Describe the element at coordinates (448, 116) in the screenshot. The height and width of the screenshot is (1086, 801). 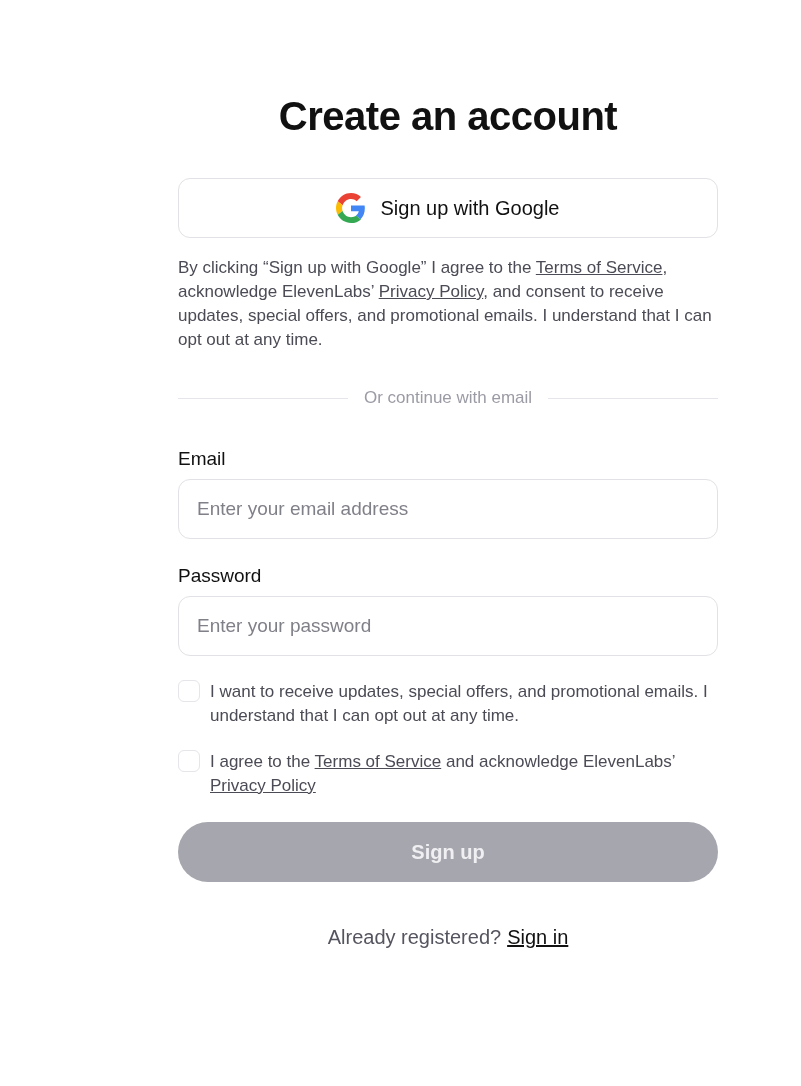
I see `page-title: Create an account` at that location.